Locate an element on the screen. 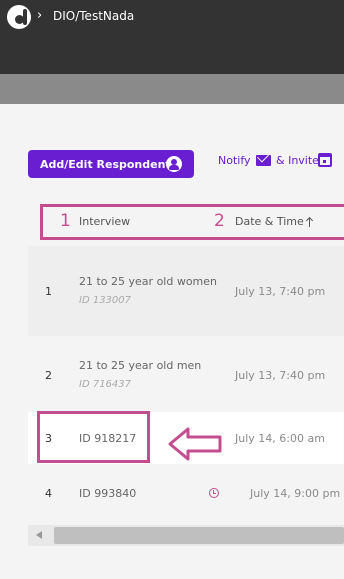 The height and width of the screenshot is (579, 344). row-index: 1 is located at coordinates (48, 291).